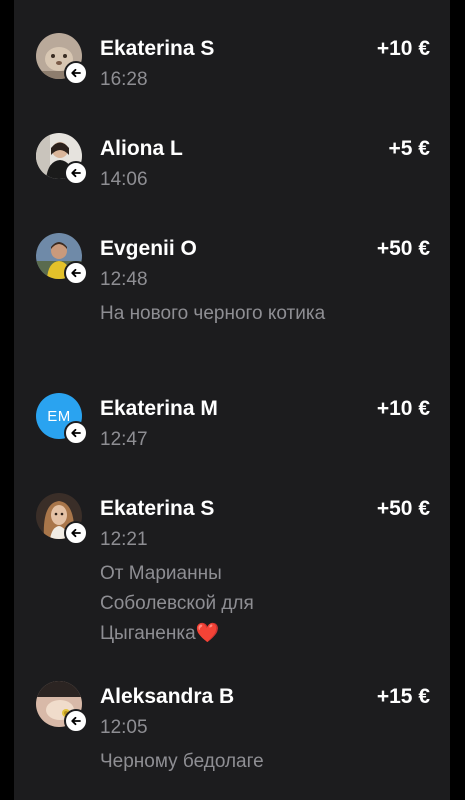 This screenshot has width=465, height=800. I want to click on transaction-amount: +5 €, so click(409, 148).